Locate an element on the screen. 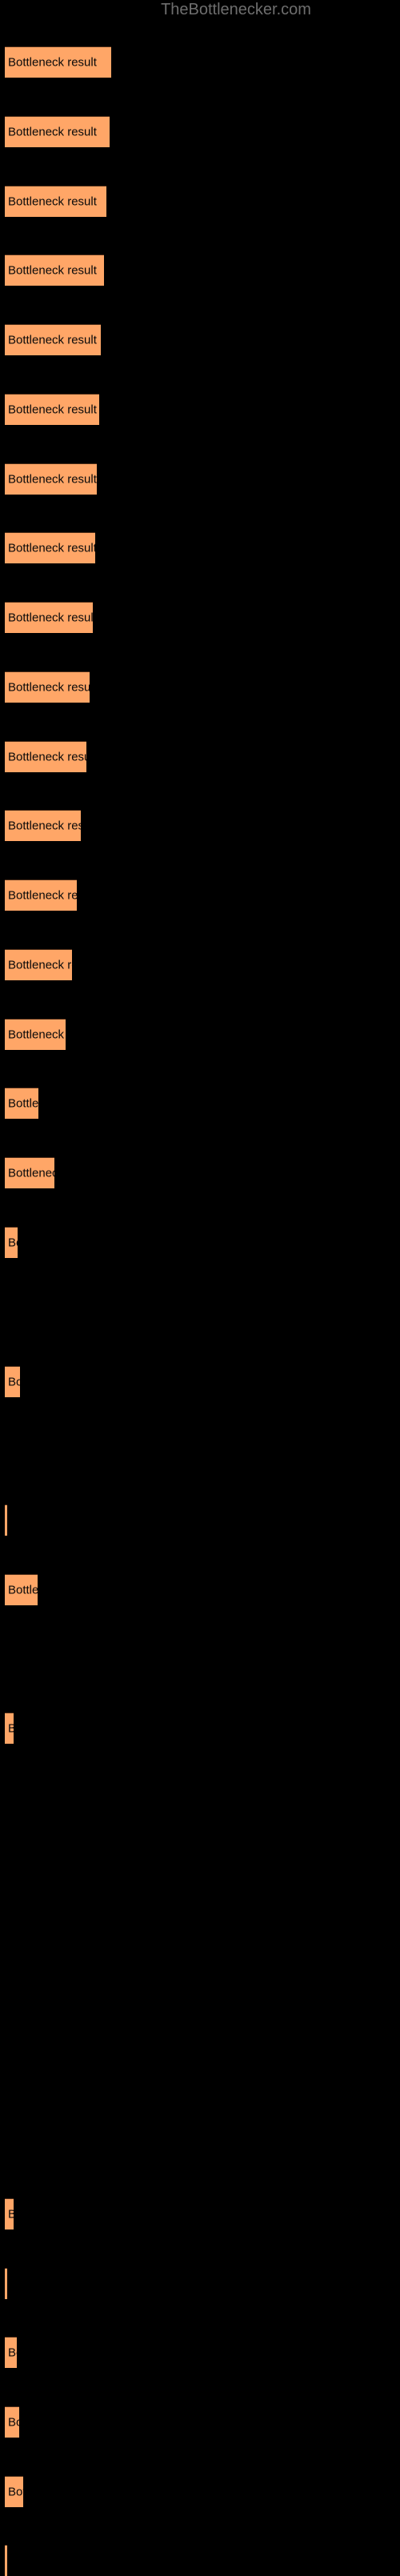 Image resolution: width=400 pixels, height=2576 pixels. bar-16: Bottleneck result is located at coordinates (21, 1103).